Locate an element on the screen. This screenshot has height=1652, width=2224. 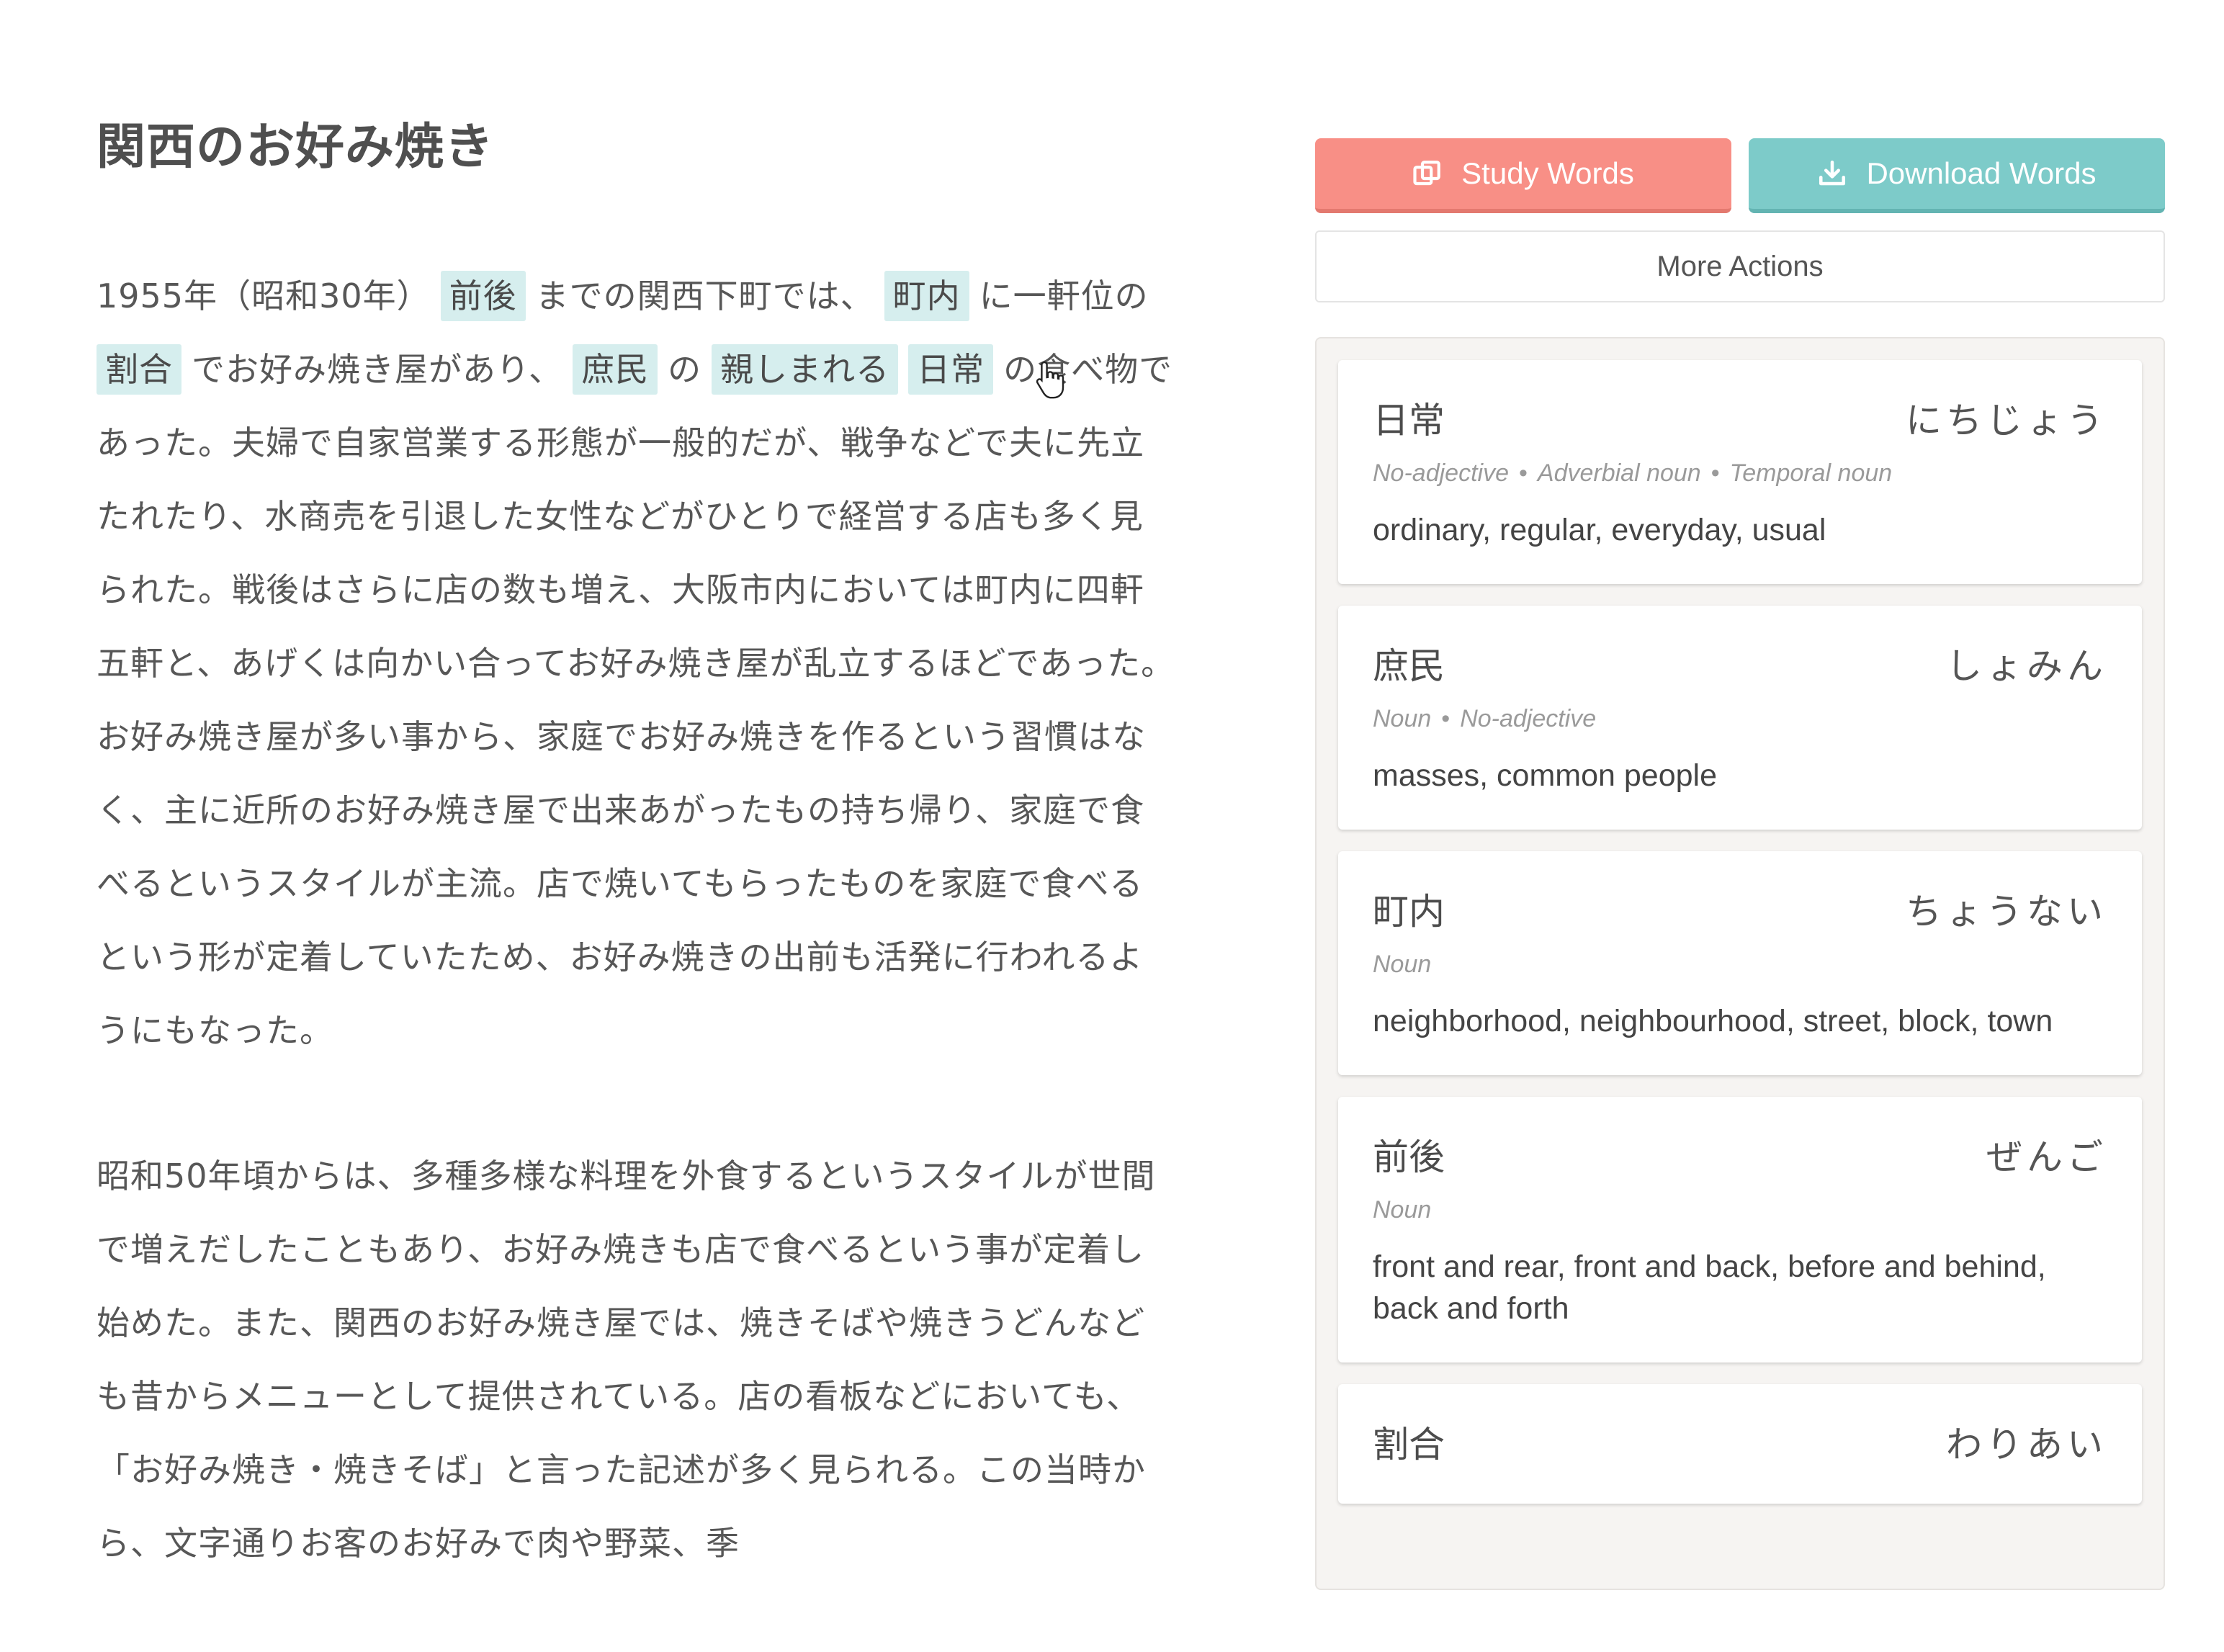
study-words-label: Study Words is located at coordinates (1548, 173).